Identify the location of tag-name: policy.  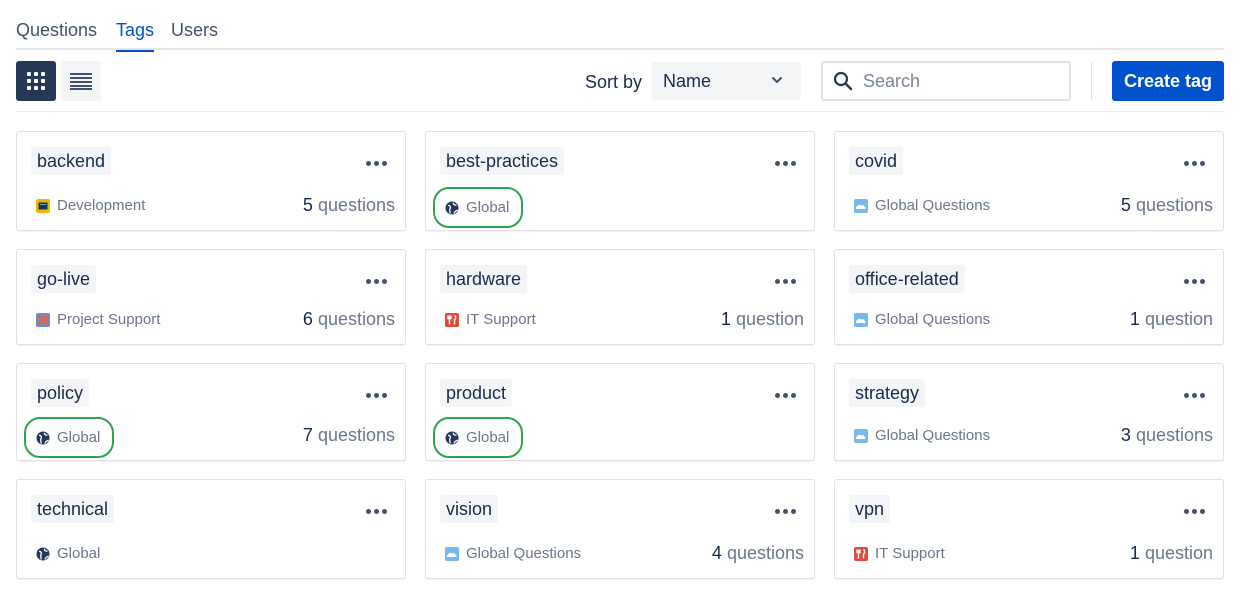
(60, 393).